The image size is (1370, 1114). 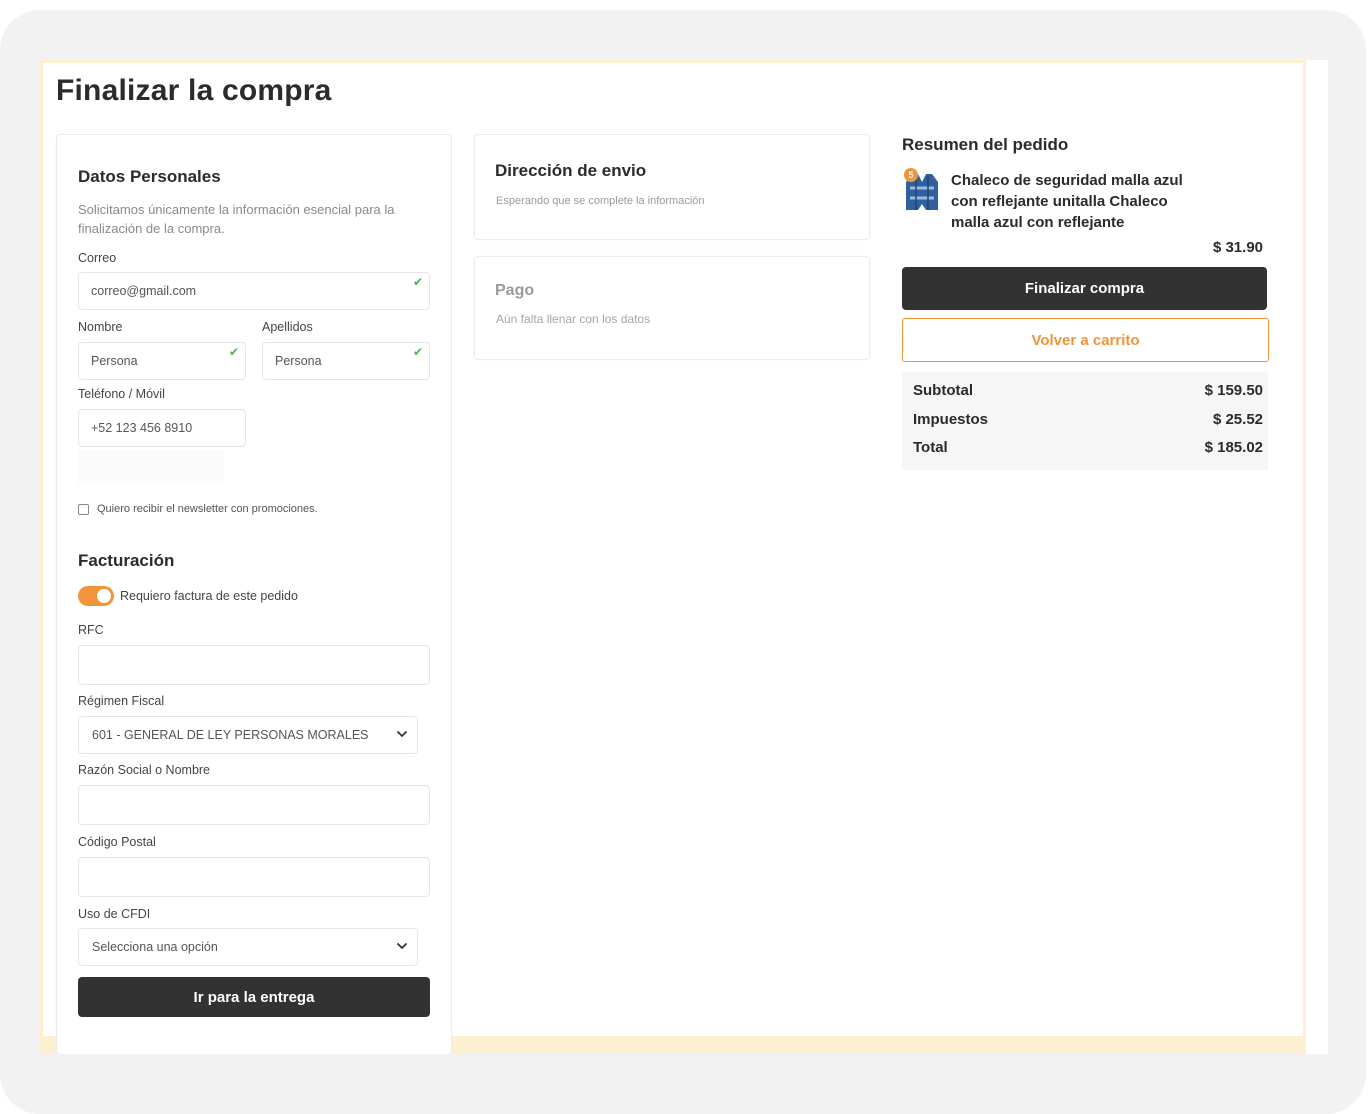 I want to click on regimen-value: 601 - GENERAL DE LEY PERSONAS MORALES, so click(x=230, y=735).